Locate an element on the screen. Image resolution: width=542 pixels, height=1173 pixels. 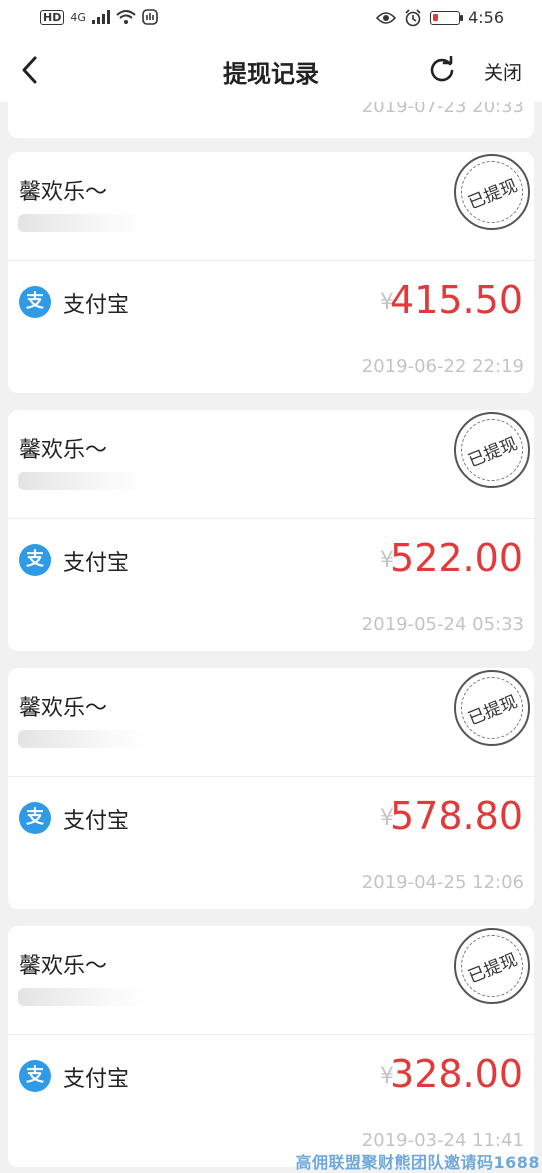
record-phone: 18857516 is located at coordinates (83, 997).